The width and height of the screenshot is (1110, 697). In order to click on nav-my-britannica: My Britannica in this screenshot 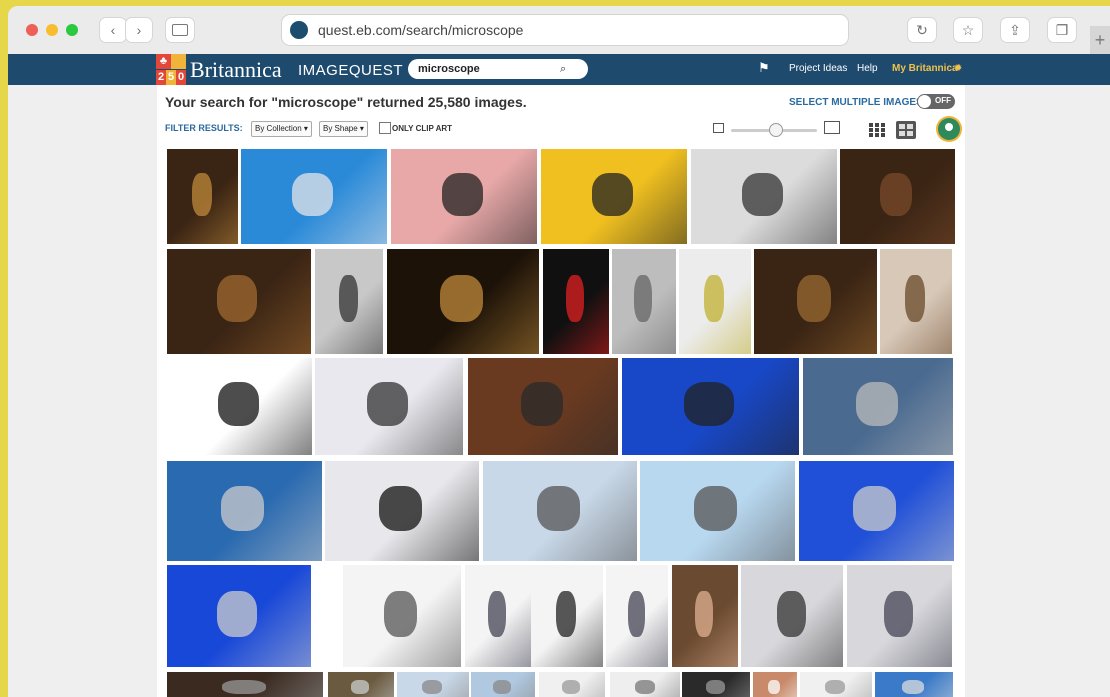, I will do `click(925, 68)`.